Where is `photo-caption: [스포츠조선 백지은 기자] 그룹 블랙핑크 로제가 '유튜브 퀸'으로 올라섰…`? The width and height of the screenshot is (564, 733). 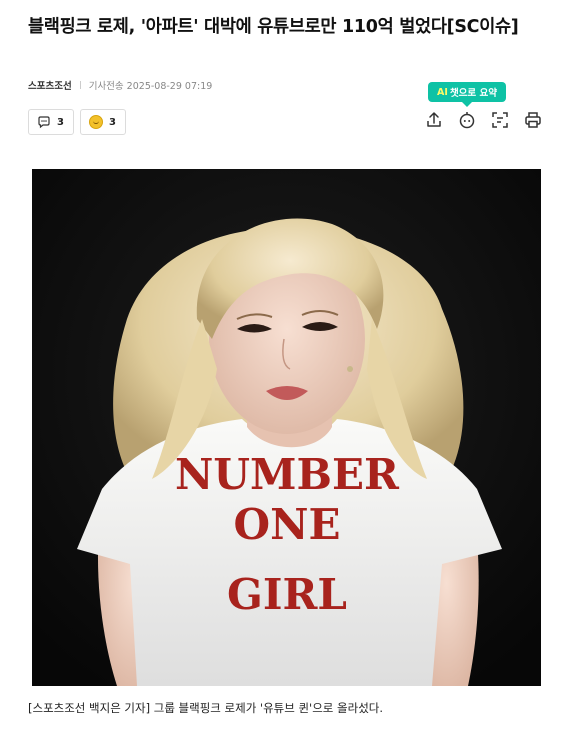 photo-caption: [스포츠조선 백지은 기자] 그룹 블랙핑크 로제가 '유튜브 퀸'으로 올라섰… is located at coordinates (206, 708).